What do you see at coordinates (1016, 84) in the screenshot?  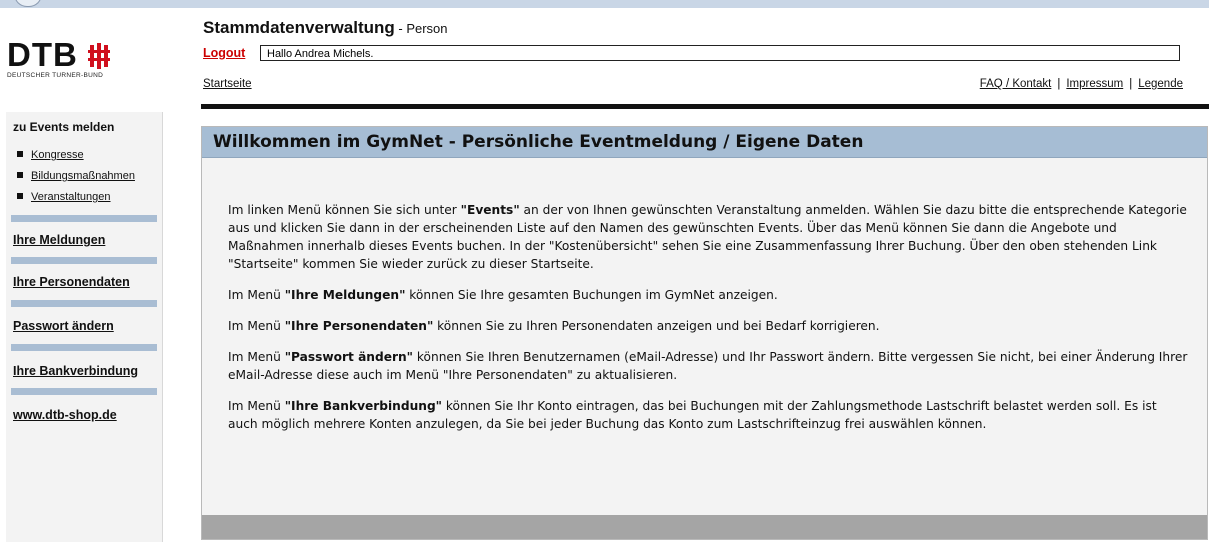 I see `faq-kontakt-link: FAQ / Kontakt` at bounding box center [1016, 84].